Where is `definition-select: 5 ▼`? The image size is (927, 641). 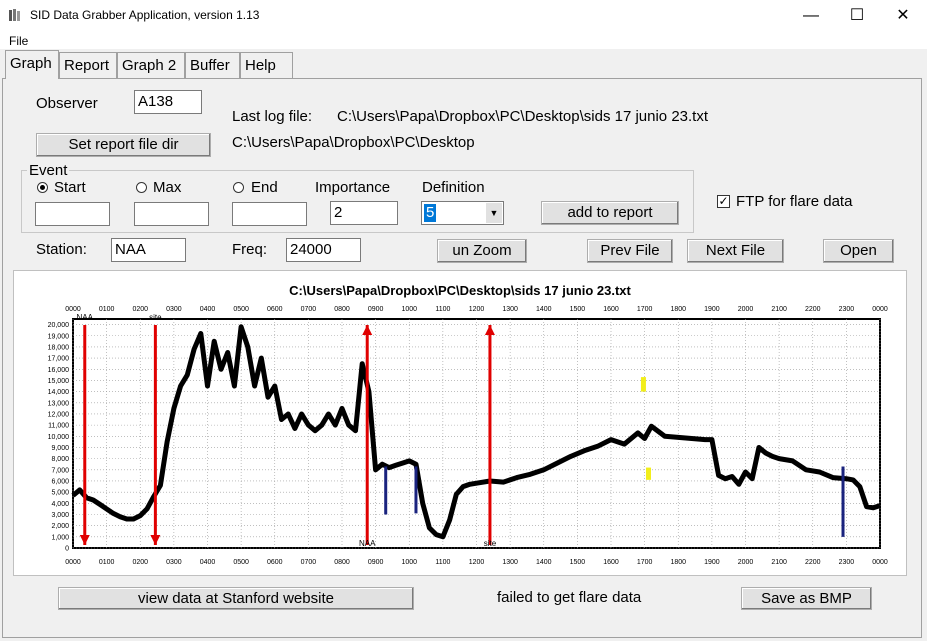
definition-select: 5 ▼ is located at coordinates (462, 213).